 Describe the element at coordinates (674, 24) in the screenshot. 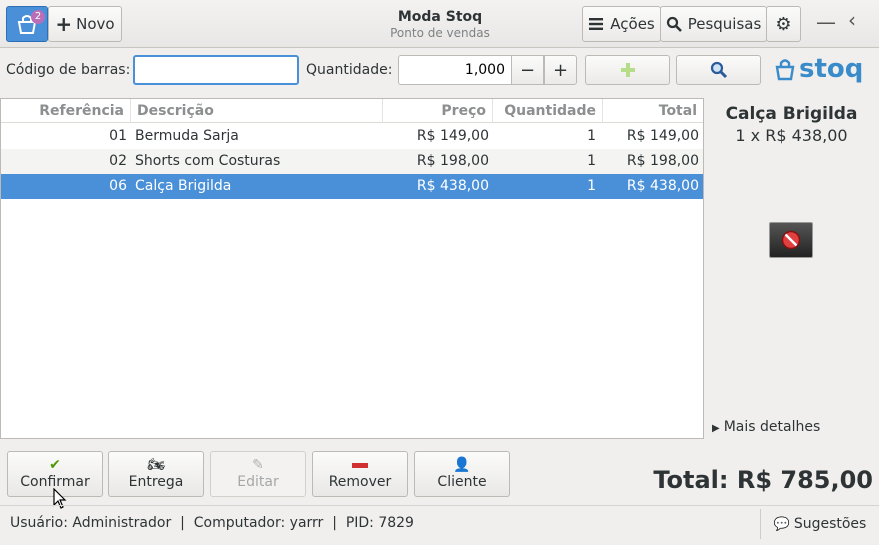

I see `search-icon` at that location.